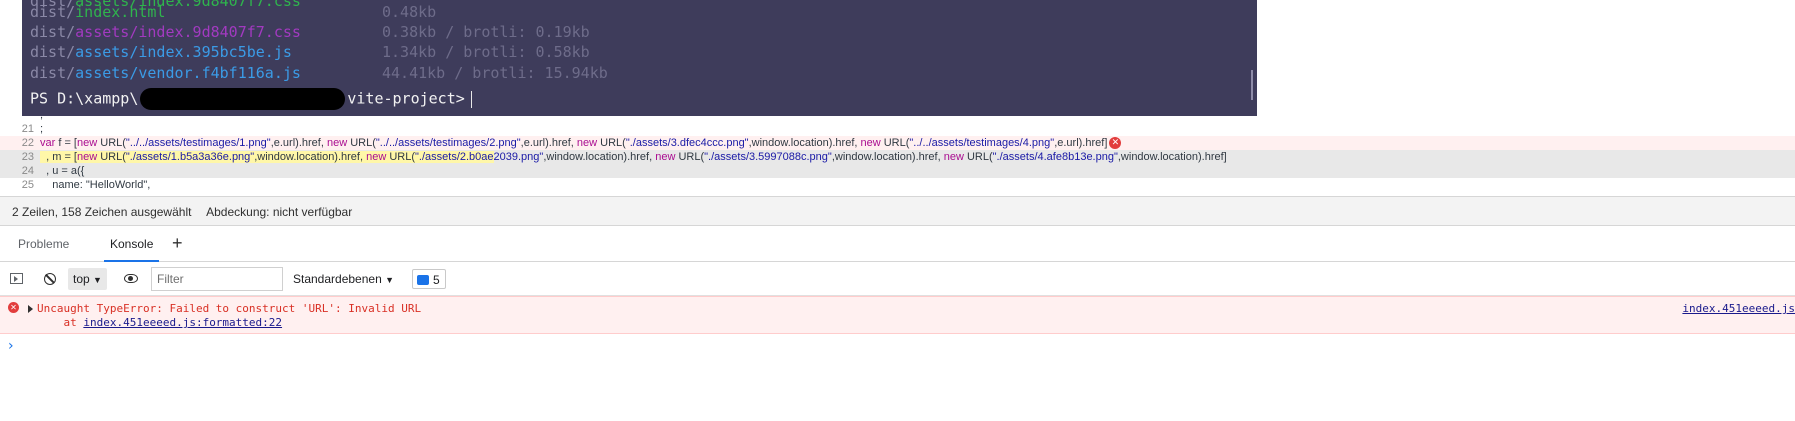 Image resolution: width=1795 pixels, height=421 pixels. What do you see at coordinates (11, 346) in the screenshot?
I see `console-prompt-icon: ›` at bounding box center [11, 346].